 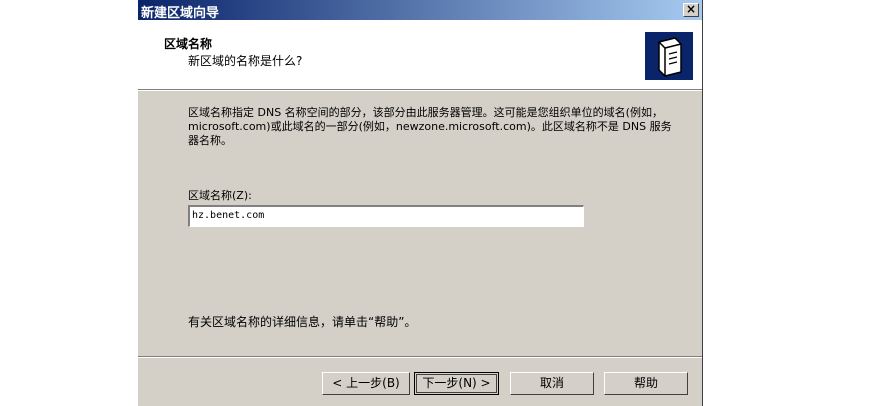 What do you see at coordinates (420, 10) in the screenshot?
I see `title-bar: 新建区域向导 ×` at bounding box center [420, 10].